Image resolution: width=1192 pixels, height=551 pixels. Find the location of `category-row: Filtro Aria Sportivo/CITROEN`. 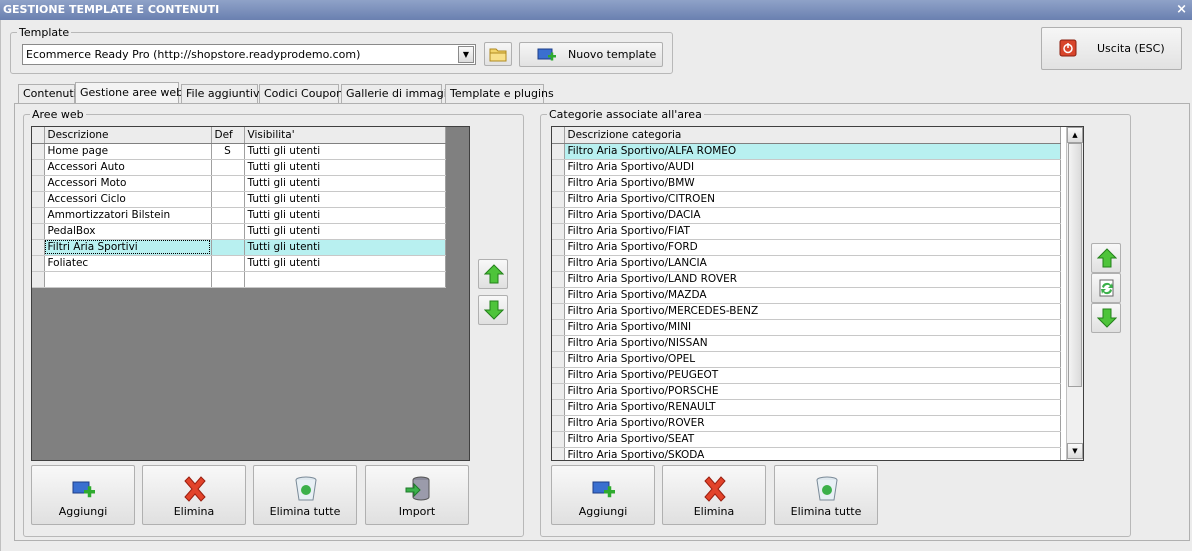

category-row: Filtro Aria Sportivo/CITROEN is located at coordinates (806, 199).